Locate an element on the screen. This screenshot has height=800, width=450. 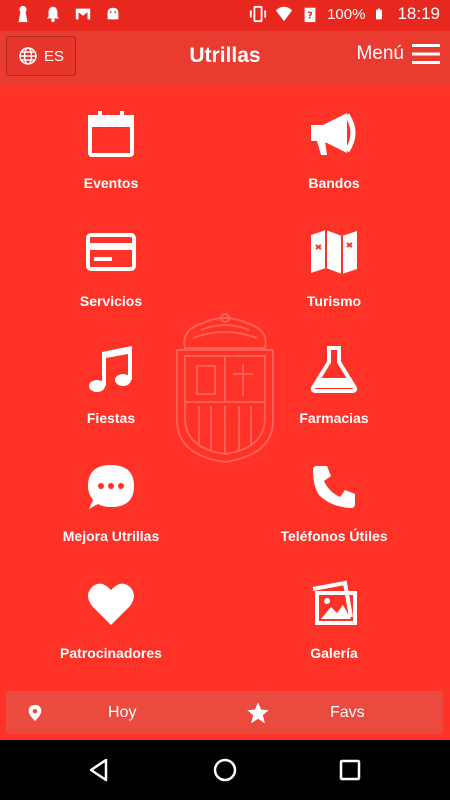
tile-mejora-utrillas: Mejora Utrillas is located at coordinates (111, 498).